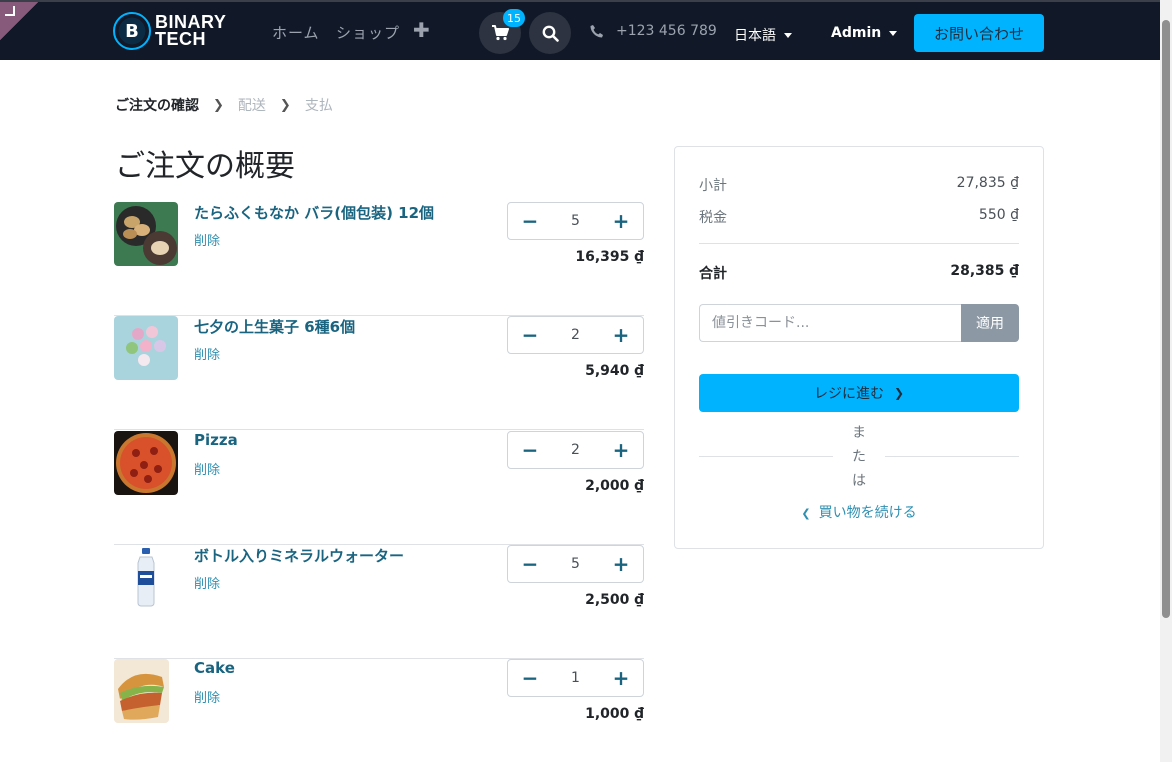  What do you see at coordinates (314, 212) in the screenshot?
I see `product-name-link: たらふくもなか バラ(個包装) 12個` at bounding box center [314, 212].